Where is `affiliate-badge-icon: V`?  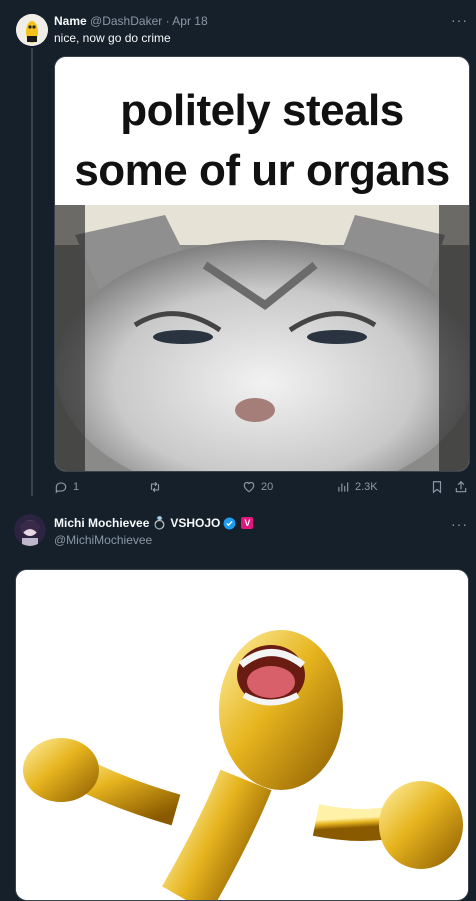
affiliate-badge-icon: V is located at coordinates (247, 523).